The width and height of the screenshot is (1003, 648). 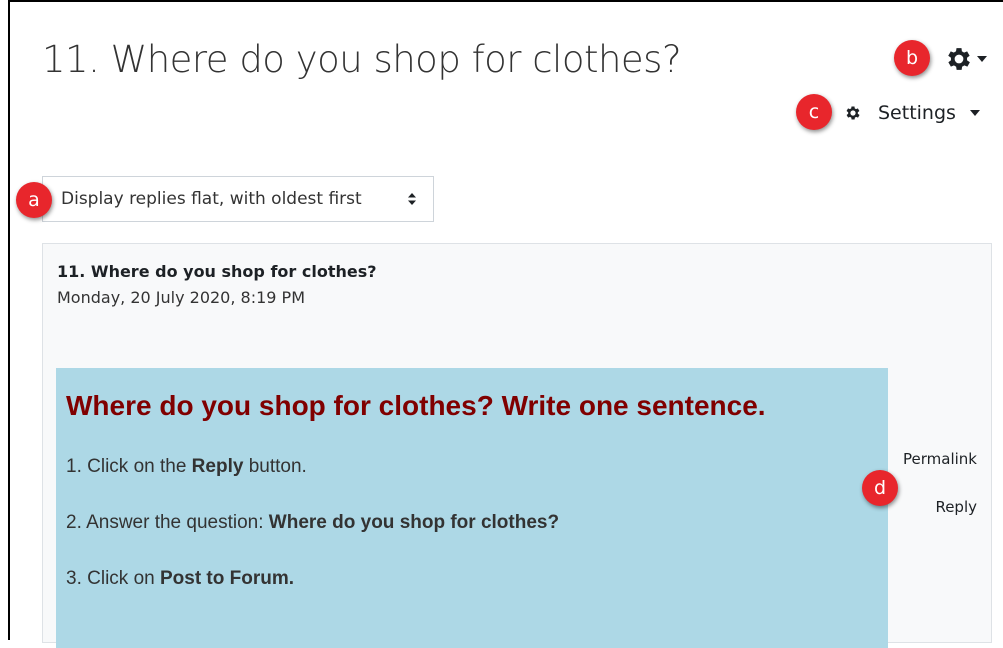 I want to click on display-mode-value: Display replies flat, with oldest first, so click(x=211, y=199).